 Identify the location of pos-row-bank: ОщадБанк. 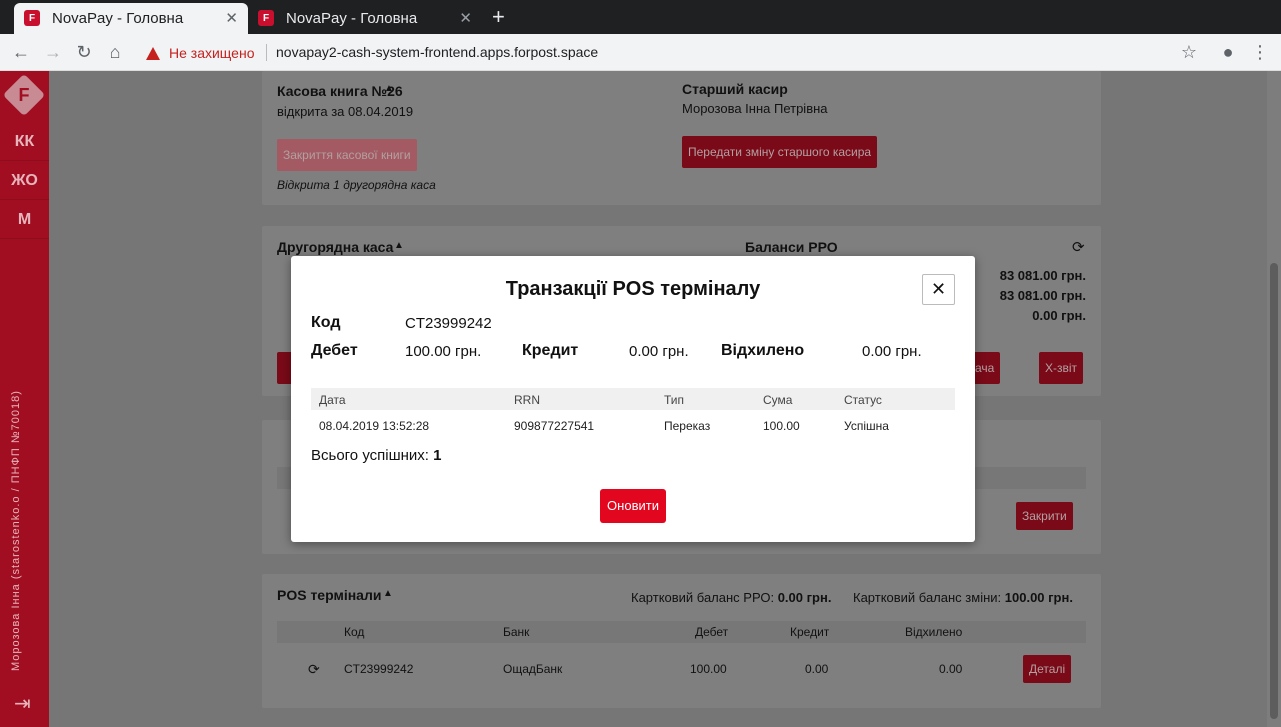
(533, 669).